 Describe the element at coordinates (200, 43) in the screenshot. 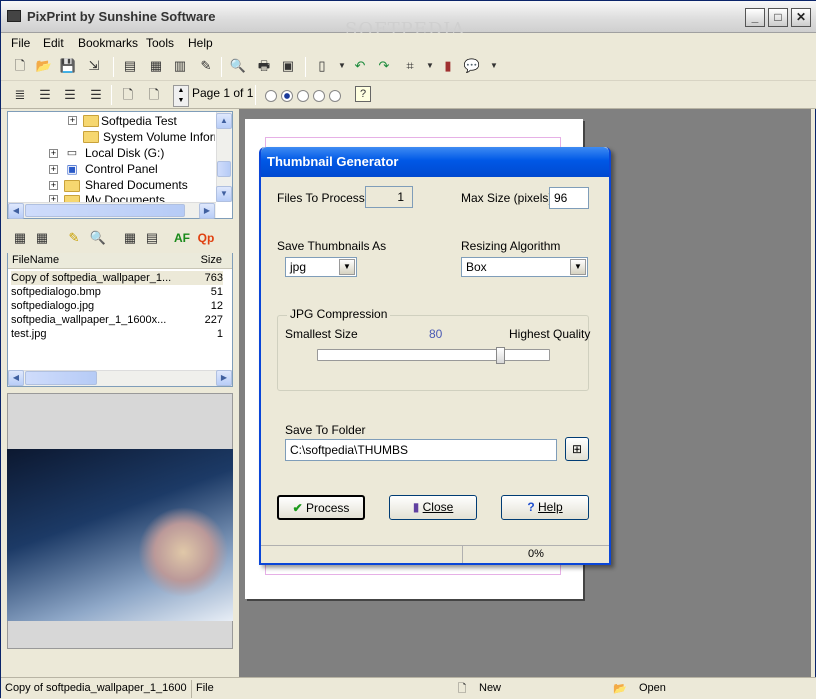

I see `menu-help: Help` at that location.